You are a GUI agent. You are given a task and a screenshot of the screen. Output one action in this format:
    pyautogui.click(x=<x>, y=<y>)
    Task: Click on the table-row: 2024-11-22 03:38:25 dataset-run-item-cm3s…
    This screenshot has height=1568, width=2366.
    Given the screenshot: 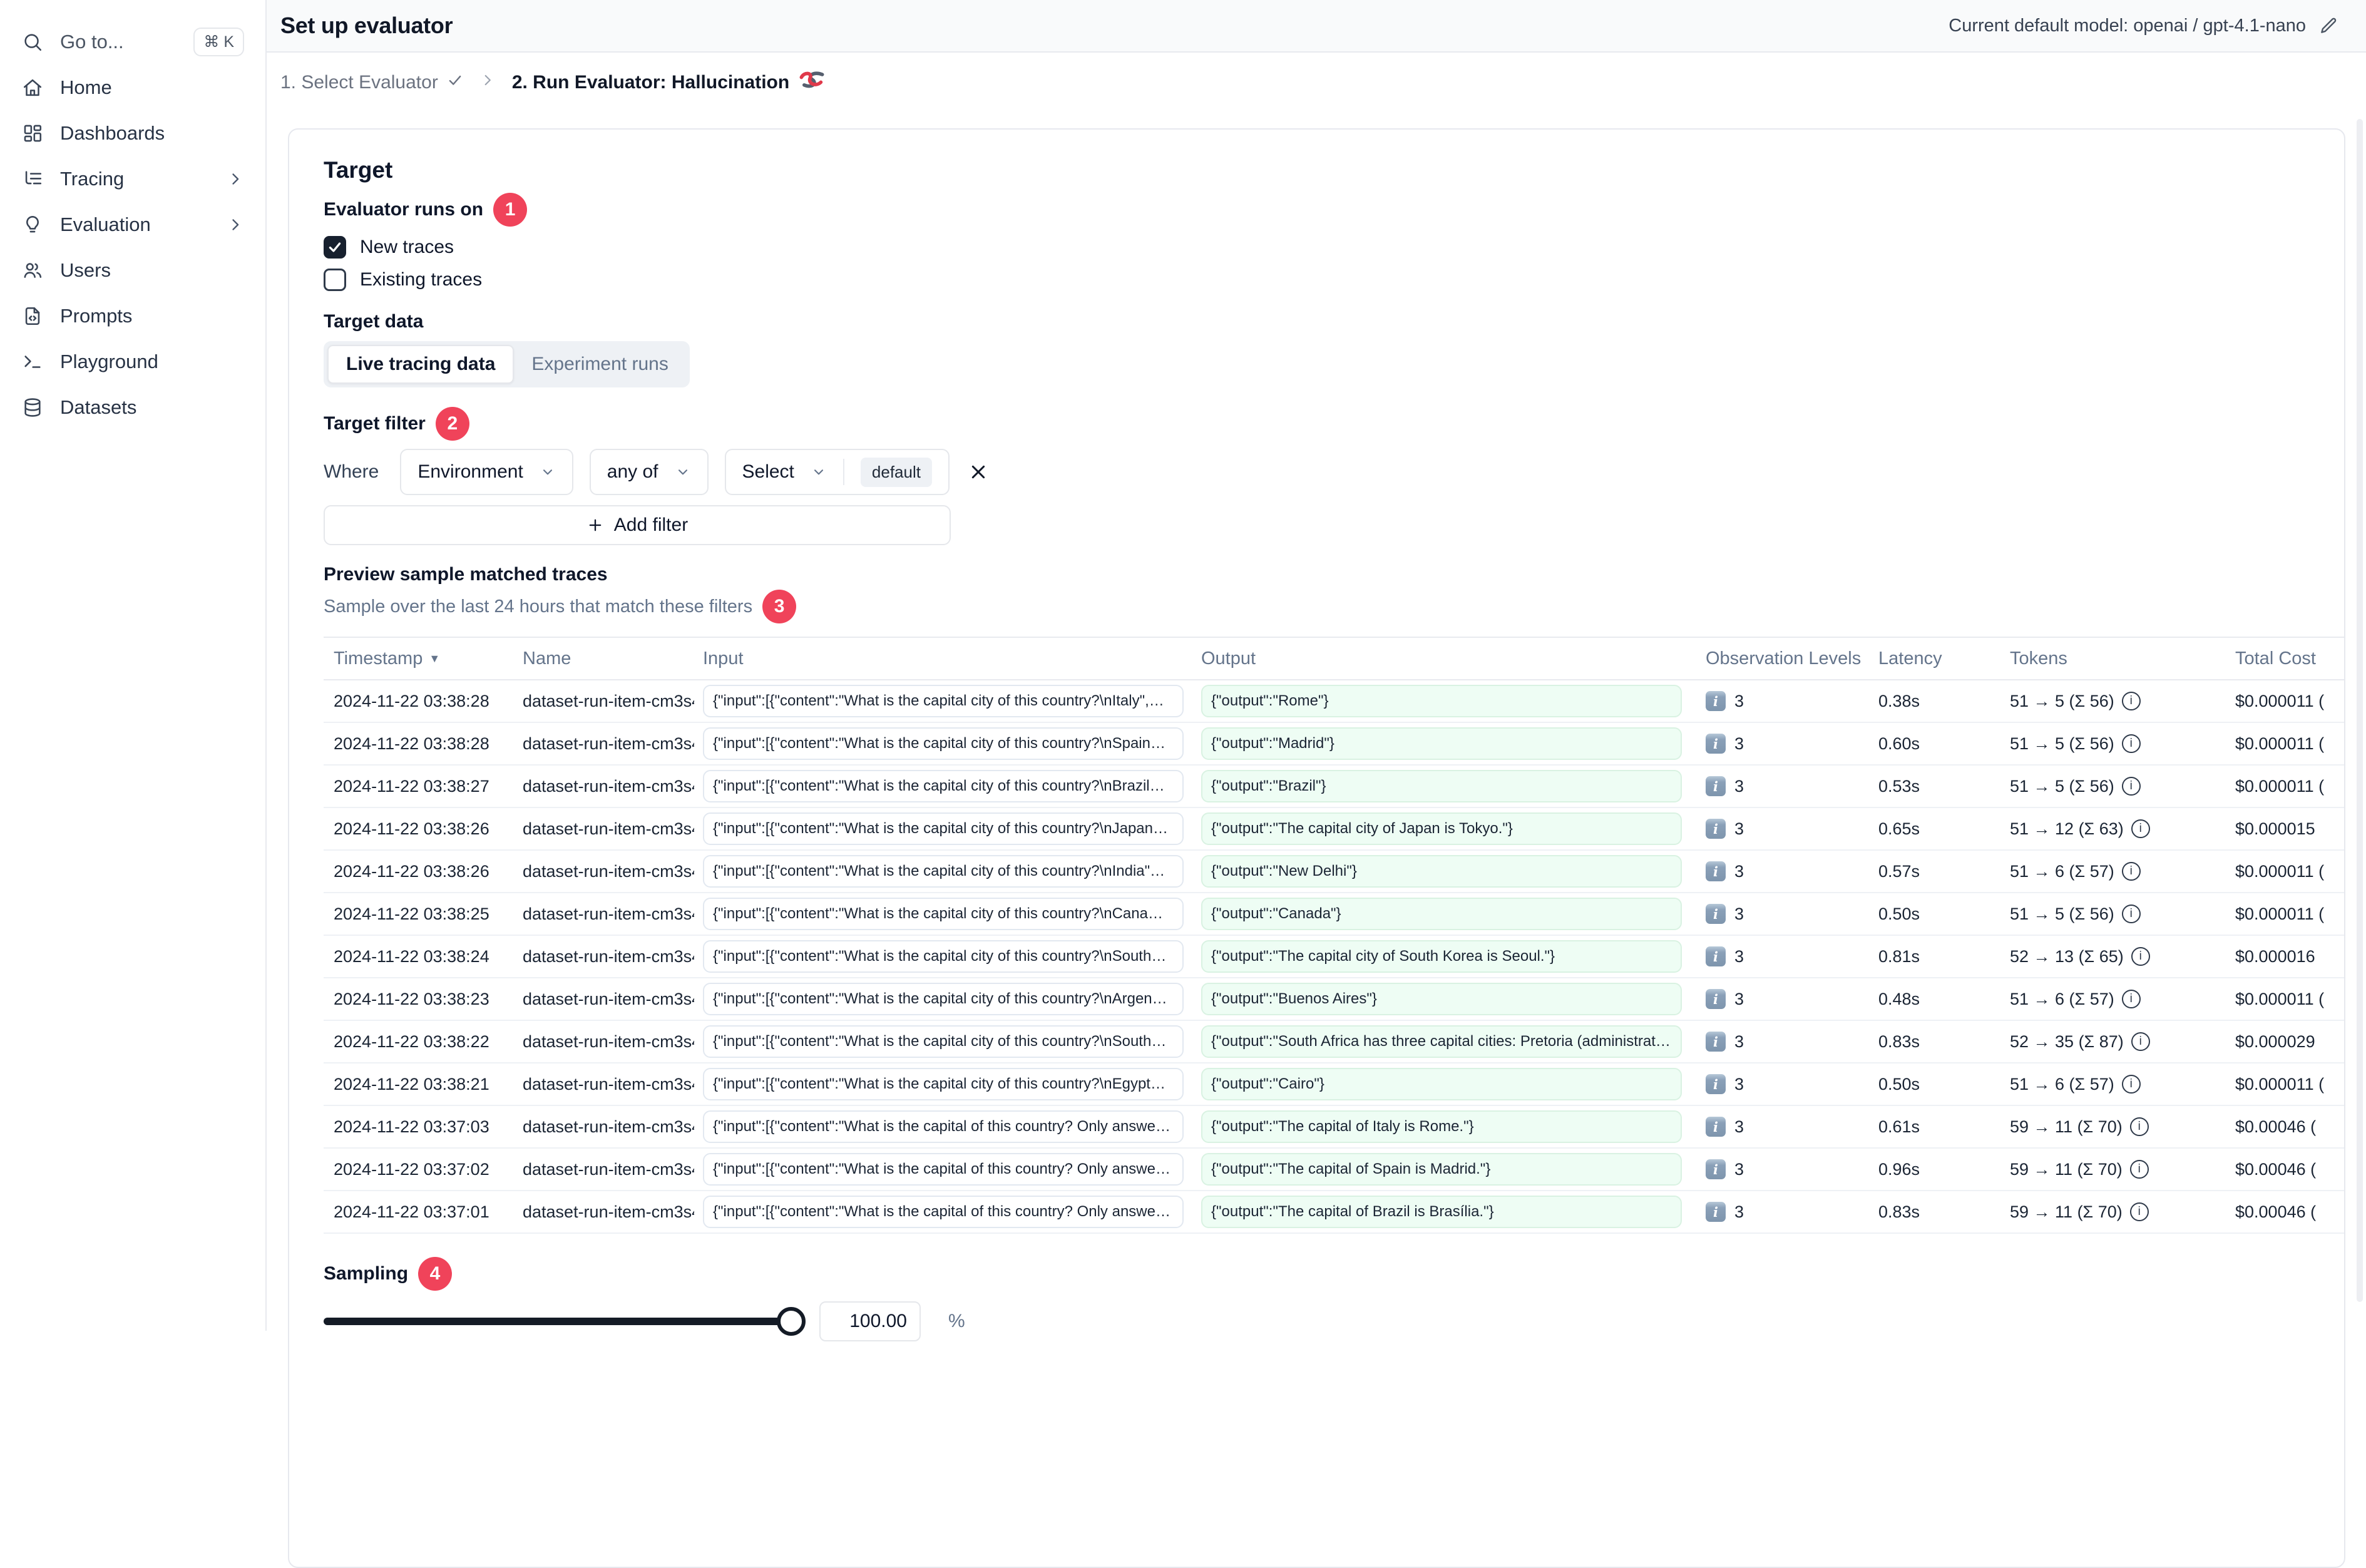 What is the action you would take?
    pyautogui.click(x=1334, y=915)
    